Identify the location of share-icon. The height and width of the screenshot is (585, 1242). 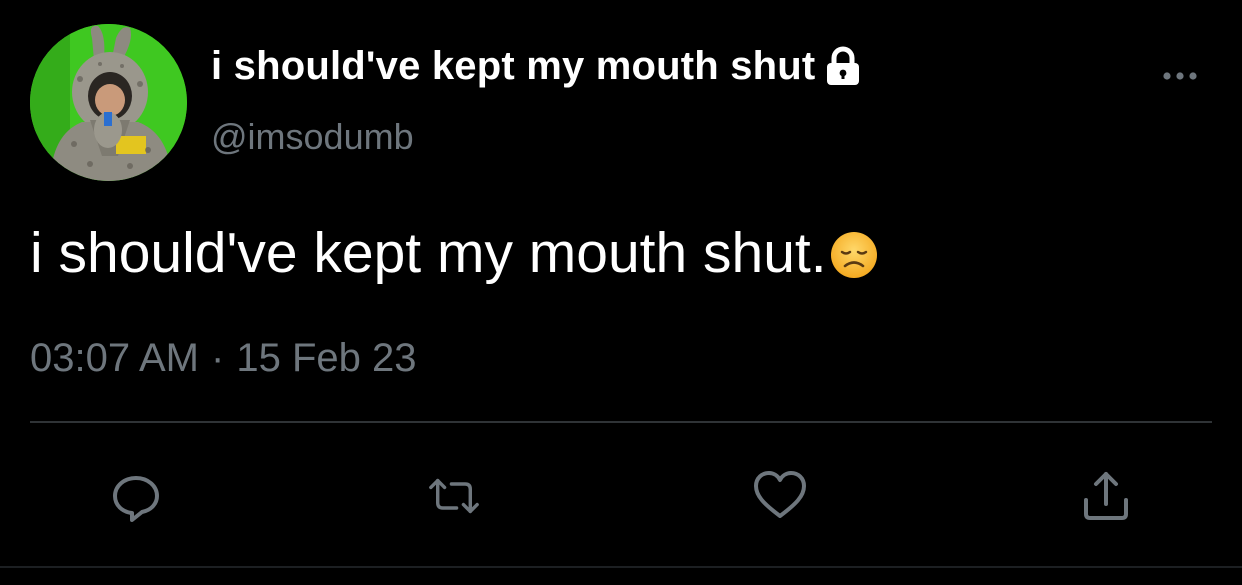
(1106, 496).